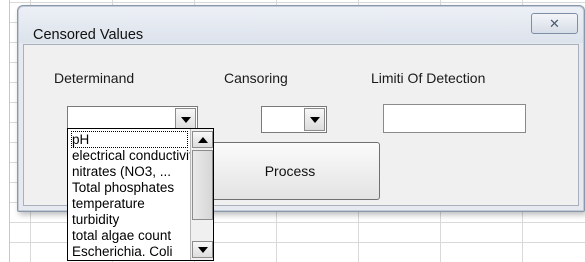  What do you see at coordinates (131, 219) in the screenshot?
I see `dropdown-item-turbidity: turbidity` at bounding box center [131, 219].